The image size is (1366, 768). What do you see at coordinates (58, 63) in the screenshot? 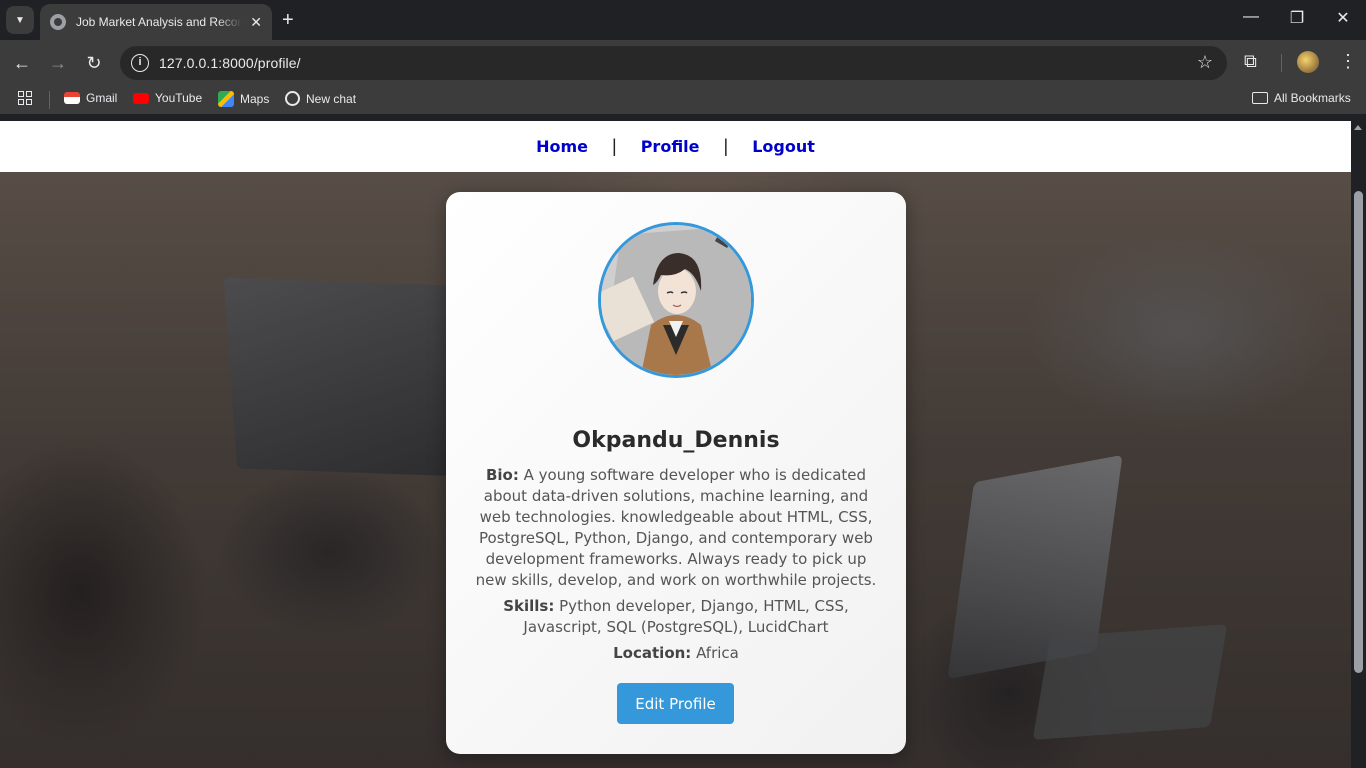
I see `forward-arrow-icon: →` at bounding box center [58, 63].